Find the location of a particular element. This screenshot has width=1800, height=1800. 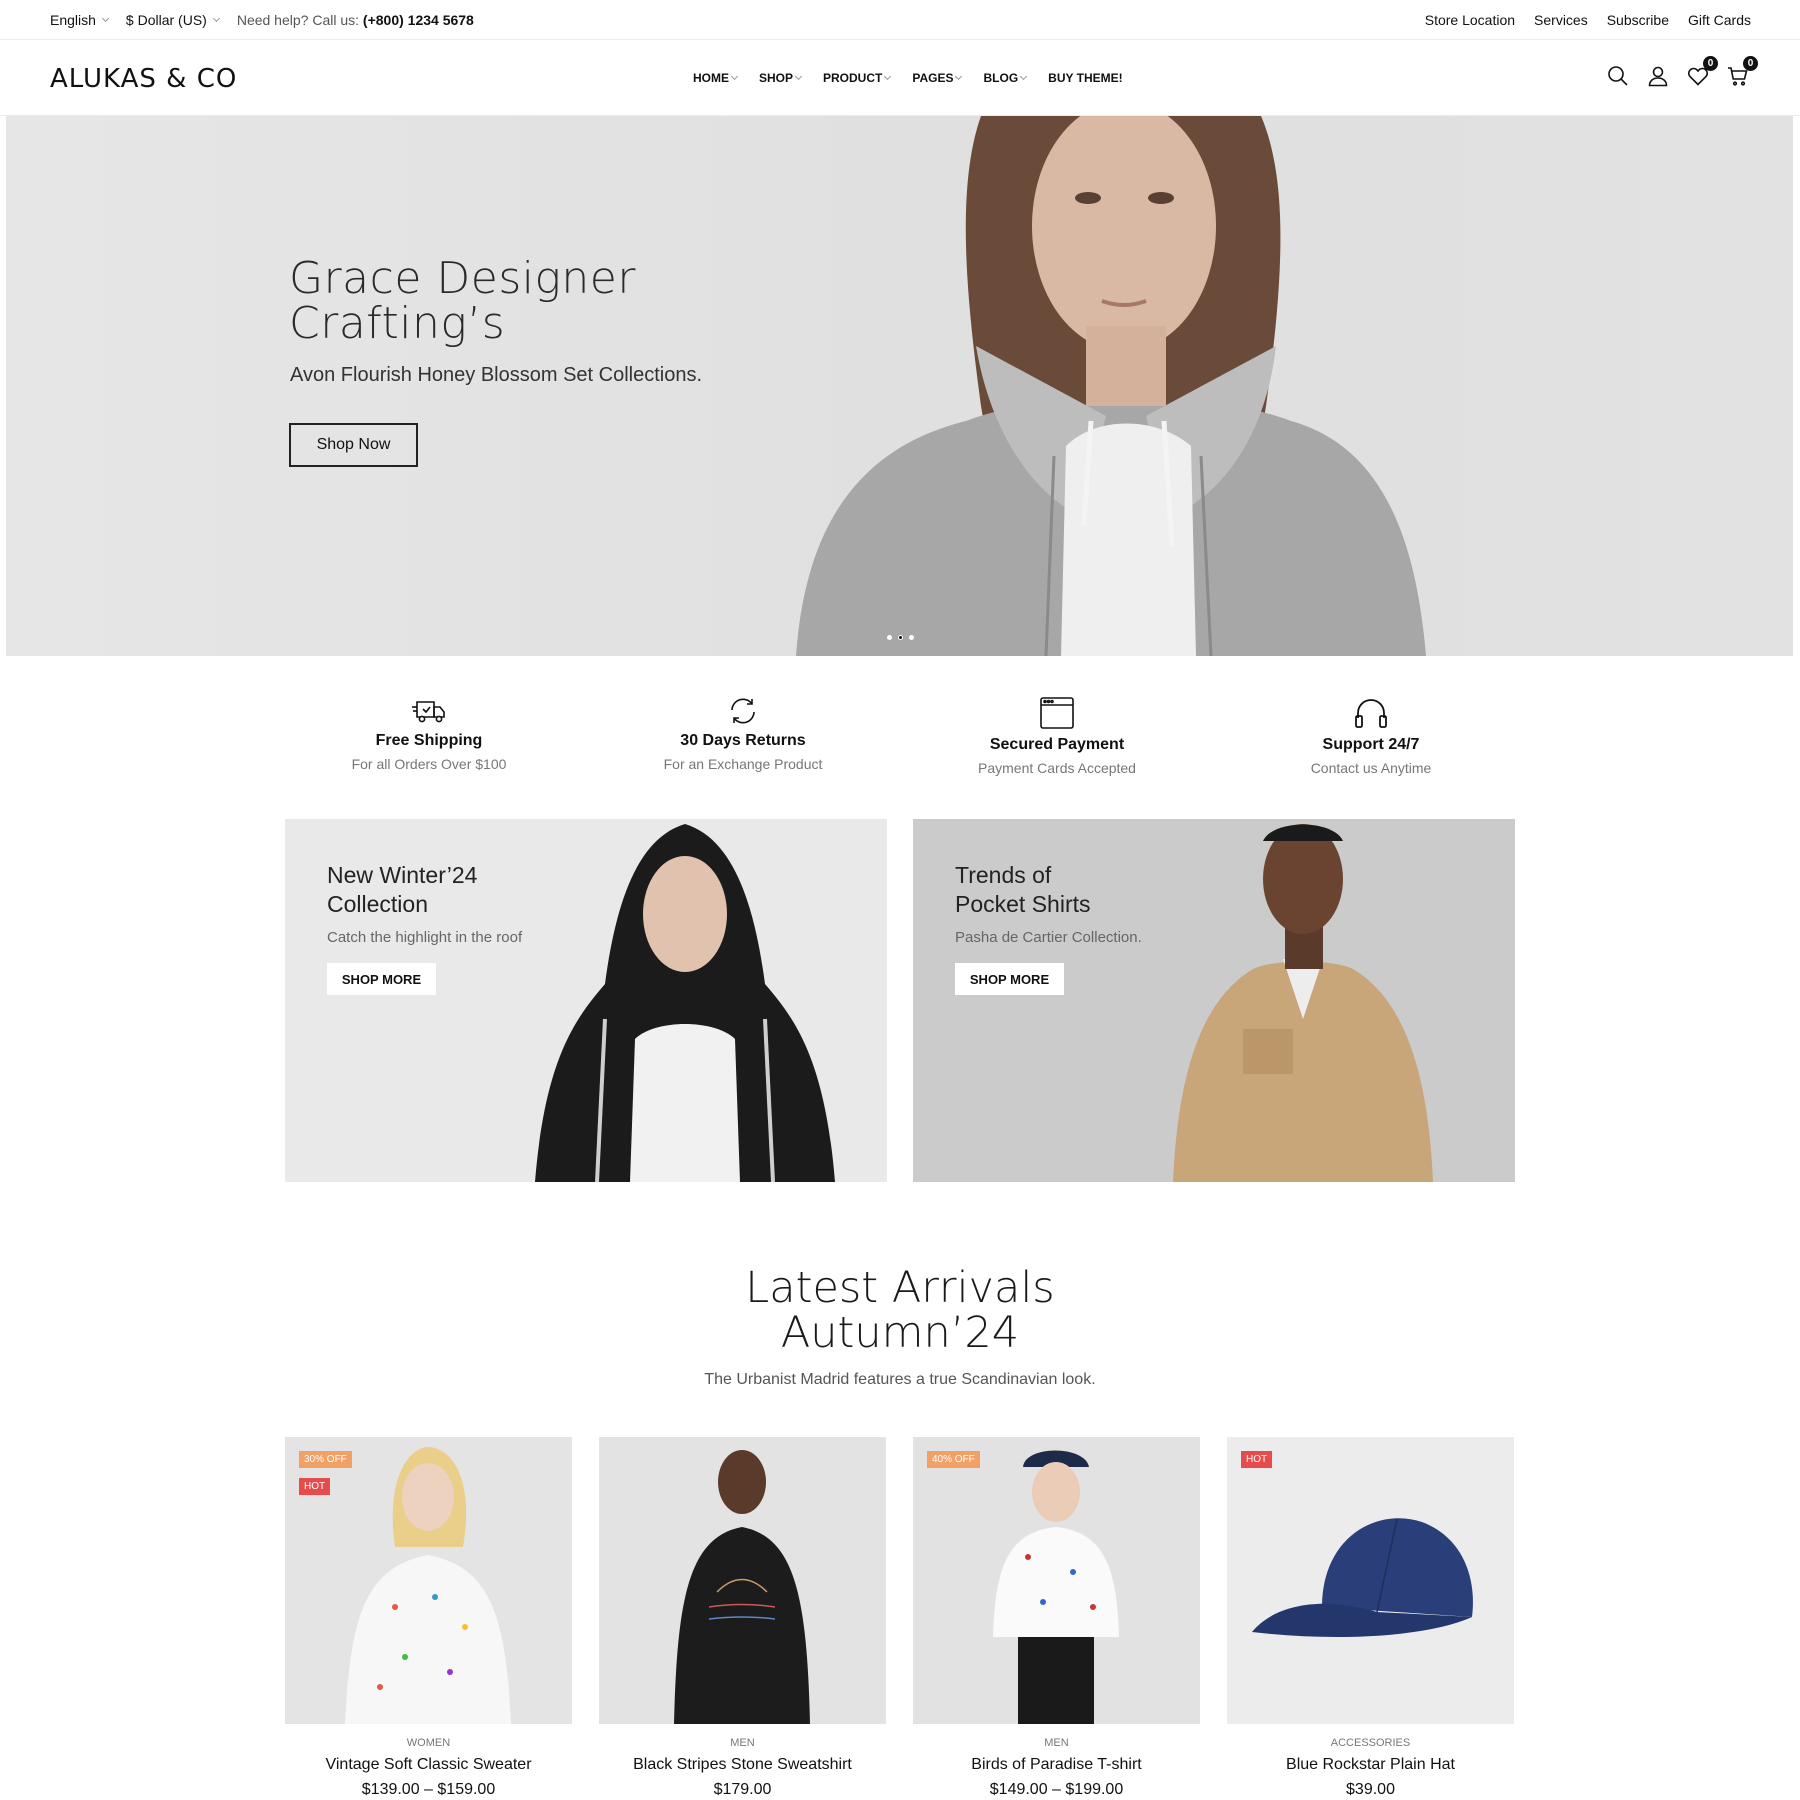

product-price: $139.00 – $159.00 is located at coordinates (428, 1789).